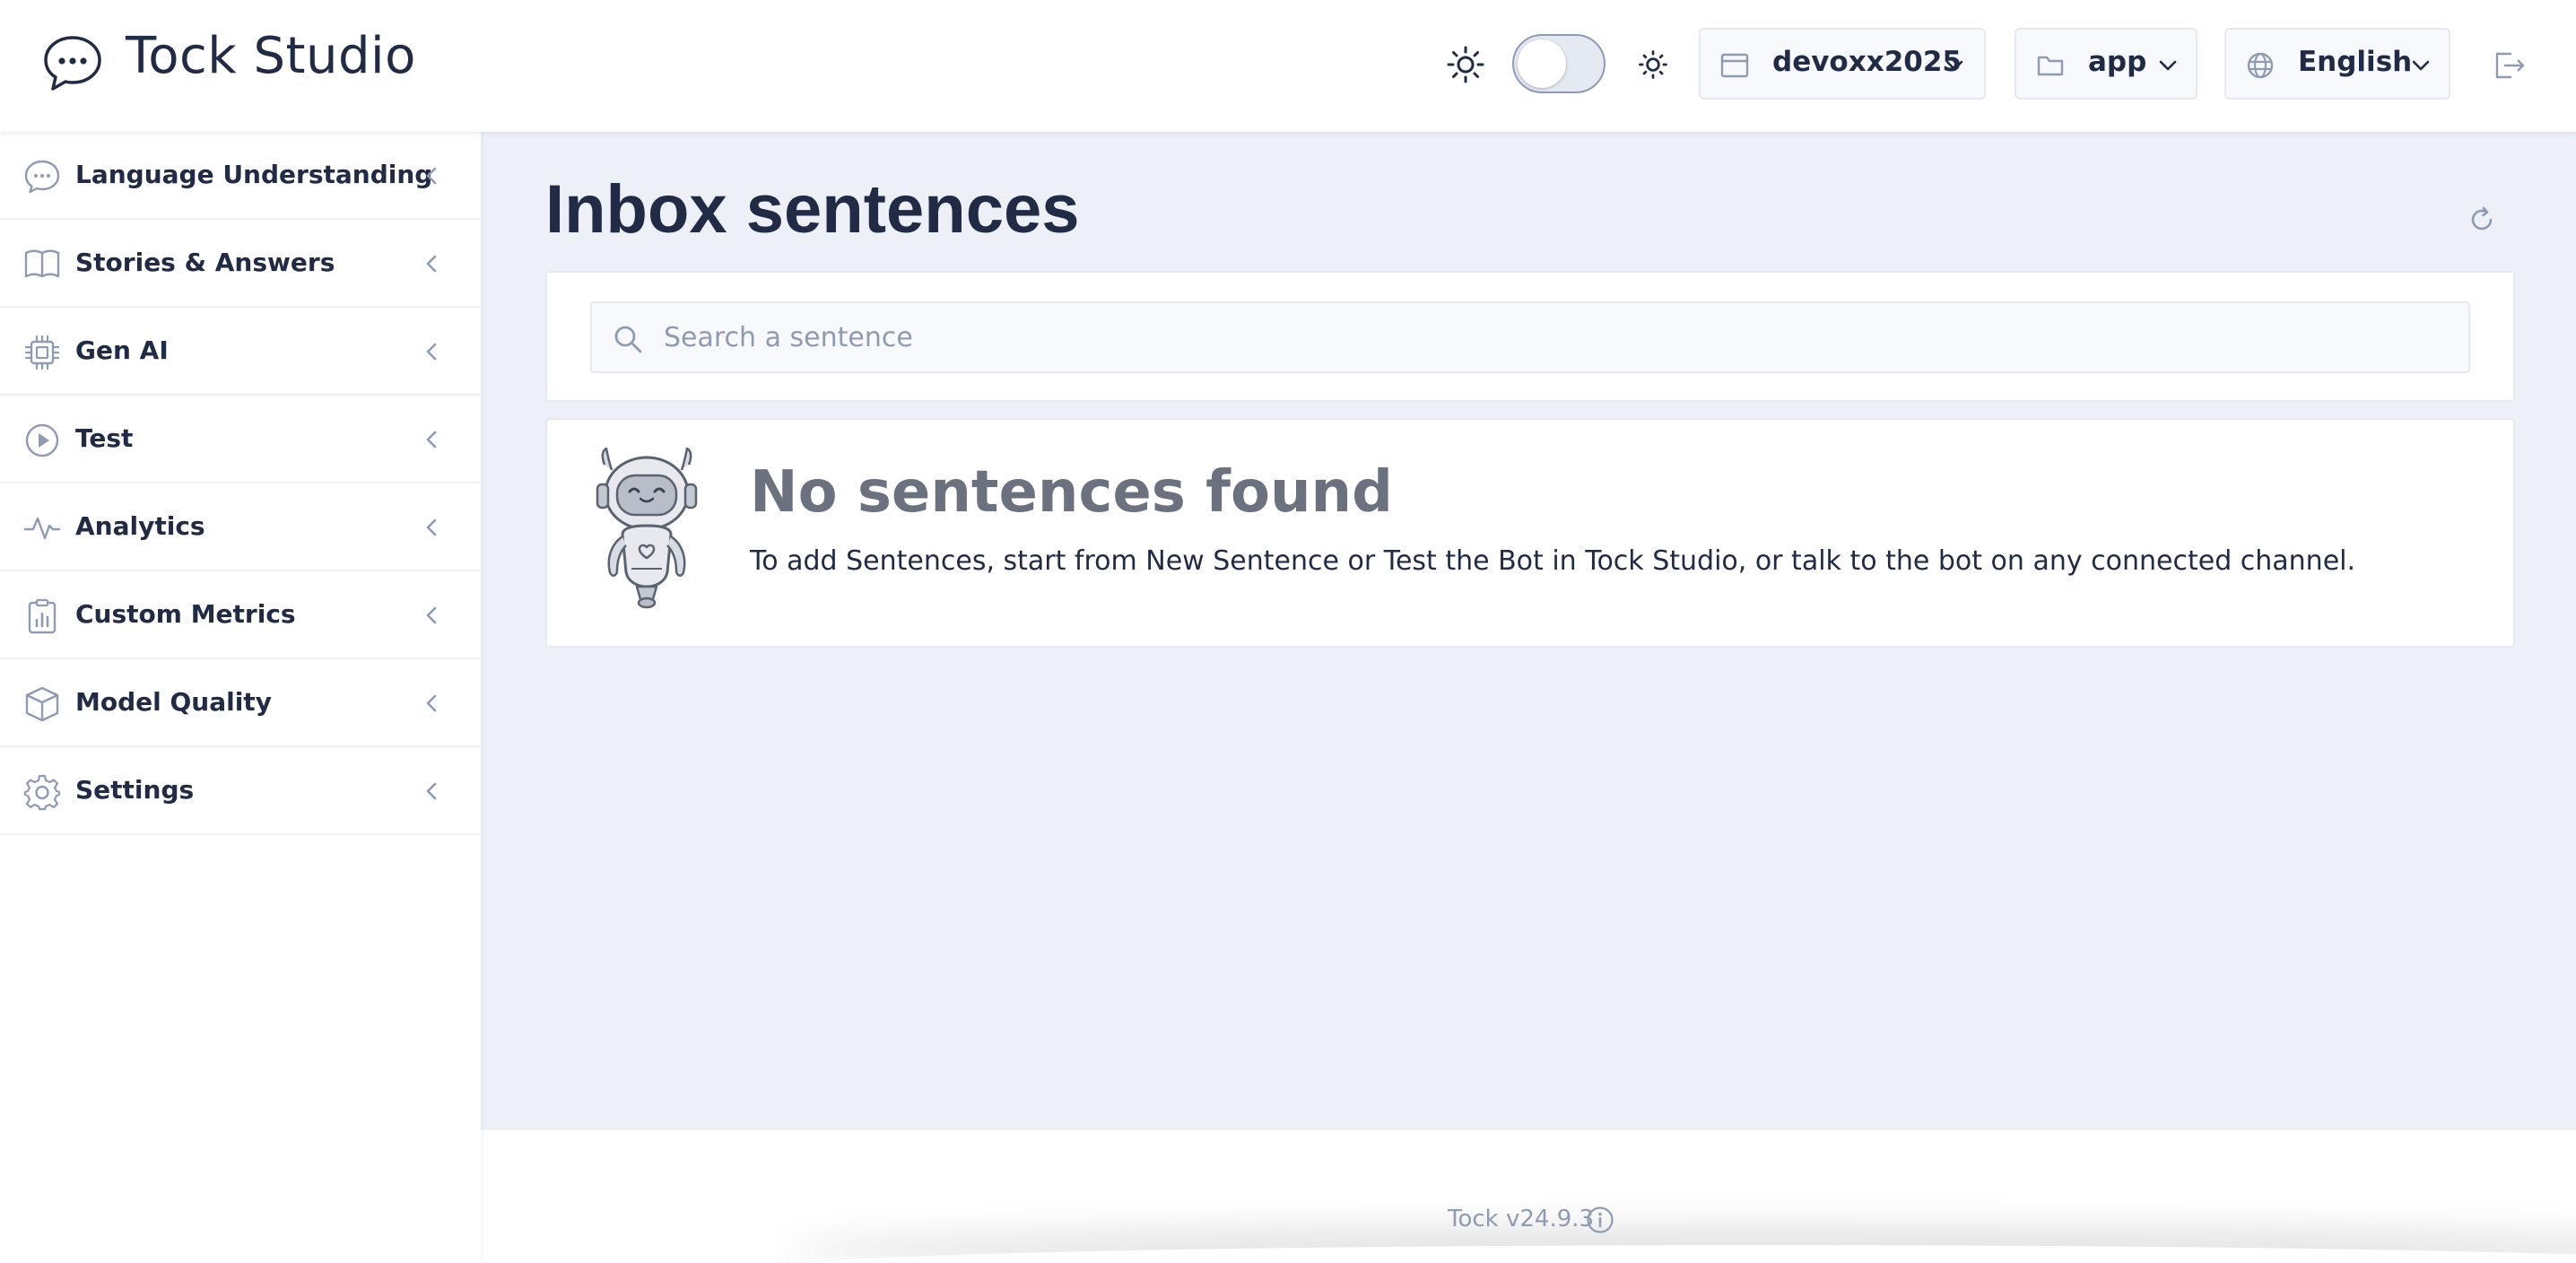 The height and width of the screenshot is (1263, 2576). What do you see at coordinates (240, 527) in the screenshot?
I see `sidebar-item-analytics: Analytics` at bounding box center [240, 527].